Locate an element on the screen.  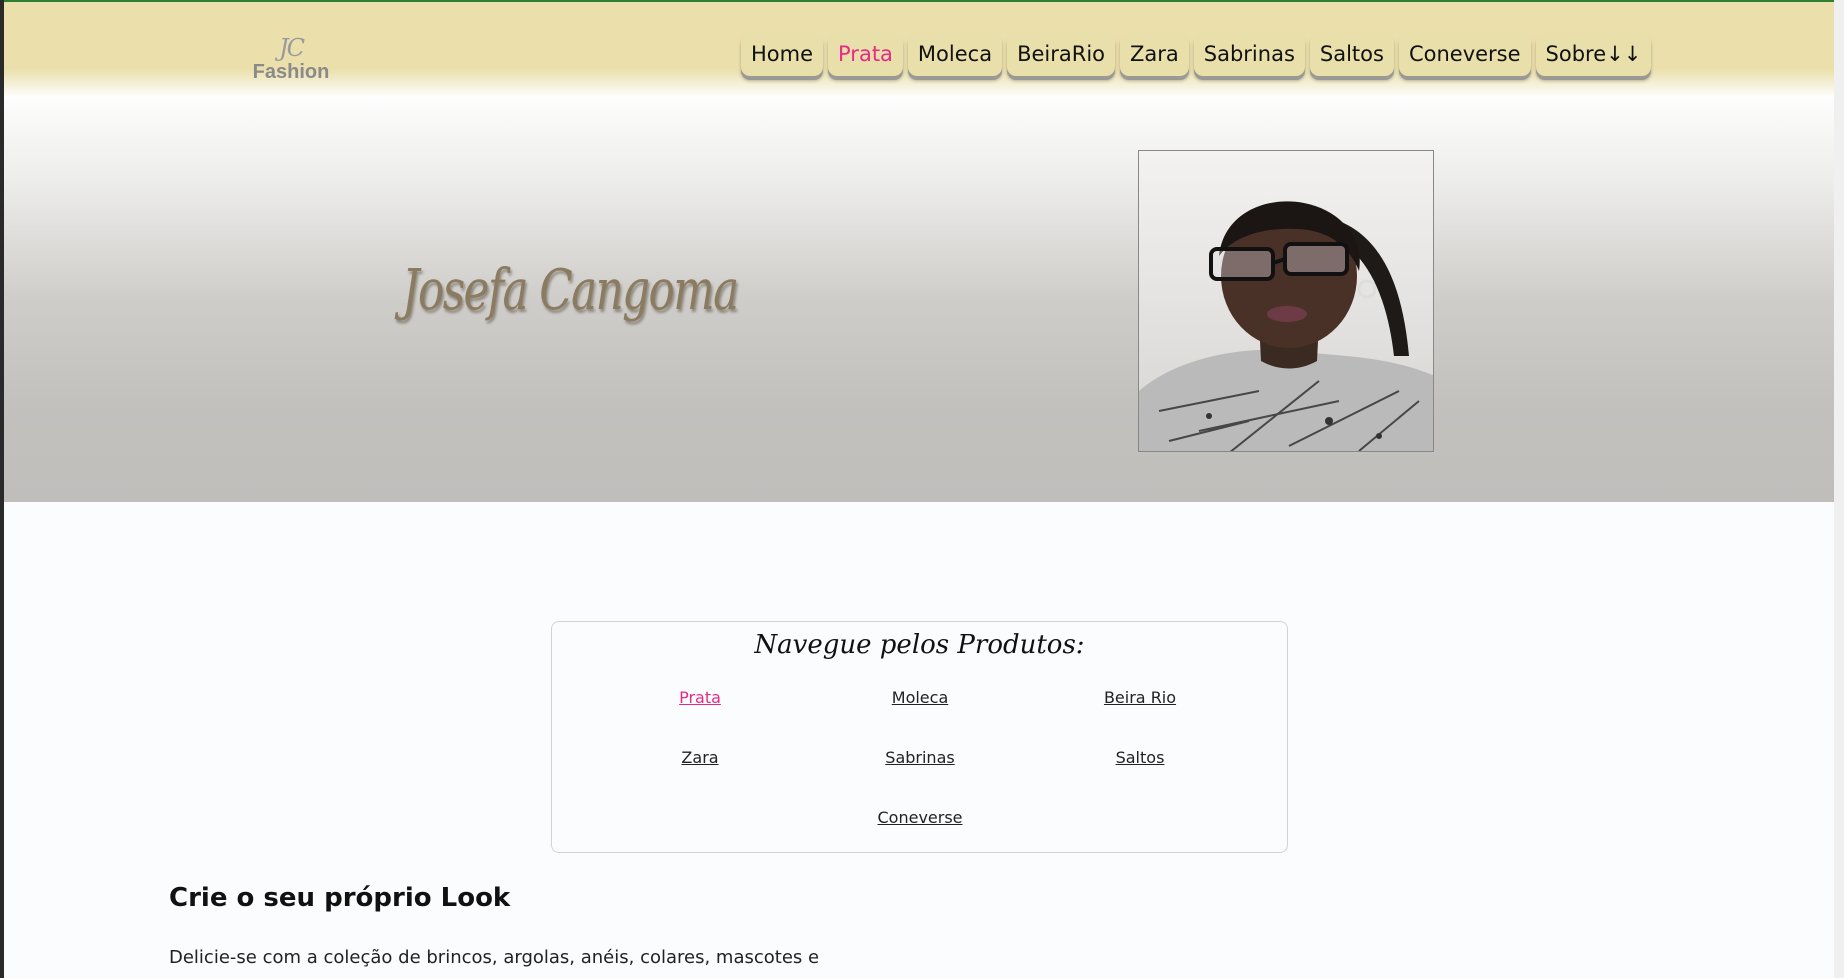
products-title: Navegue pelos Produtos: is located at coordinates (919, 645).